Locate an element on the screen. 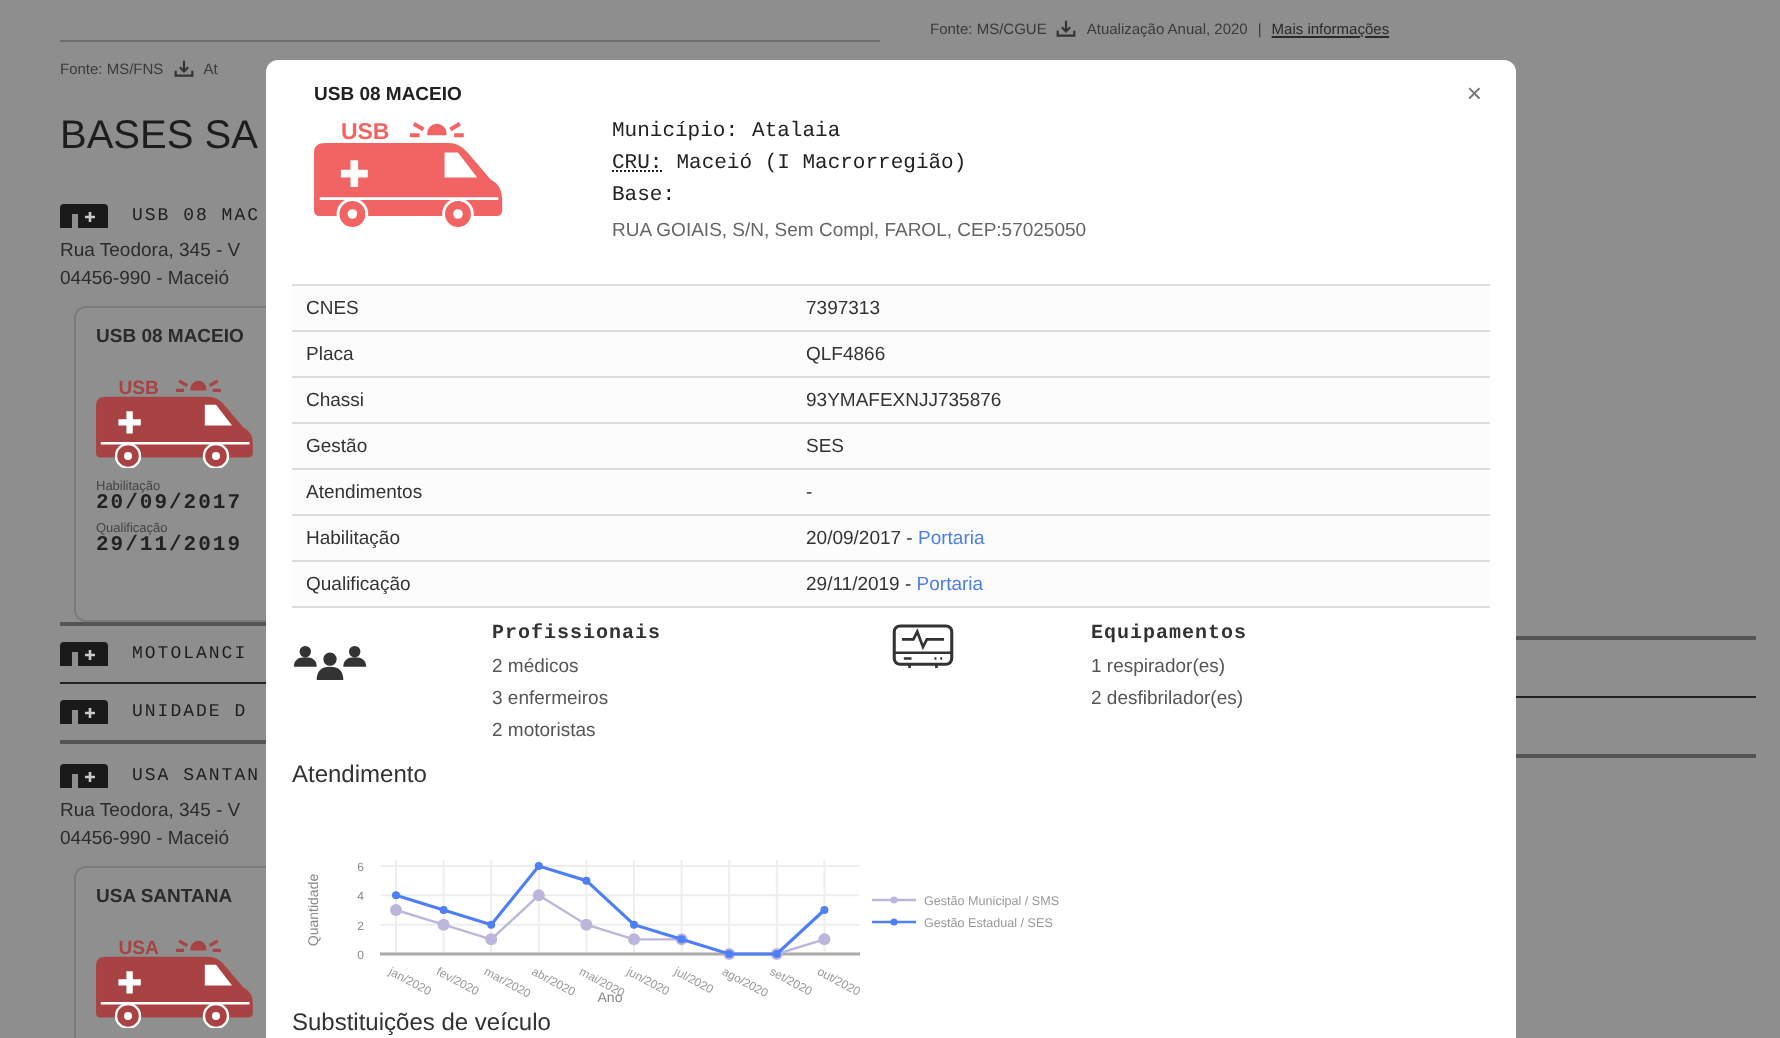 The image size is (1780, 1038). date-value: 29/11/2019 is located at coordinates (170, 547).